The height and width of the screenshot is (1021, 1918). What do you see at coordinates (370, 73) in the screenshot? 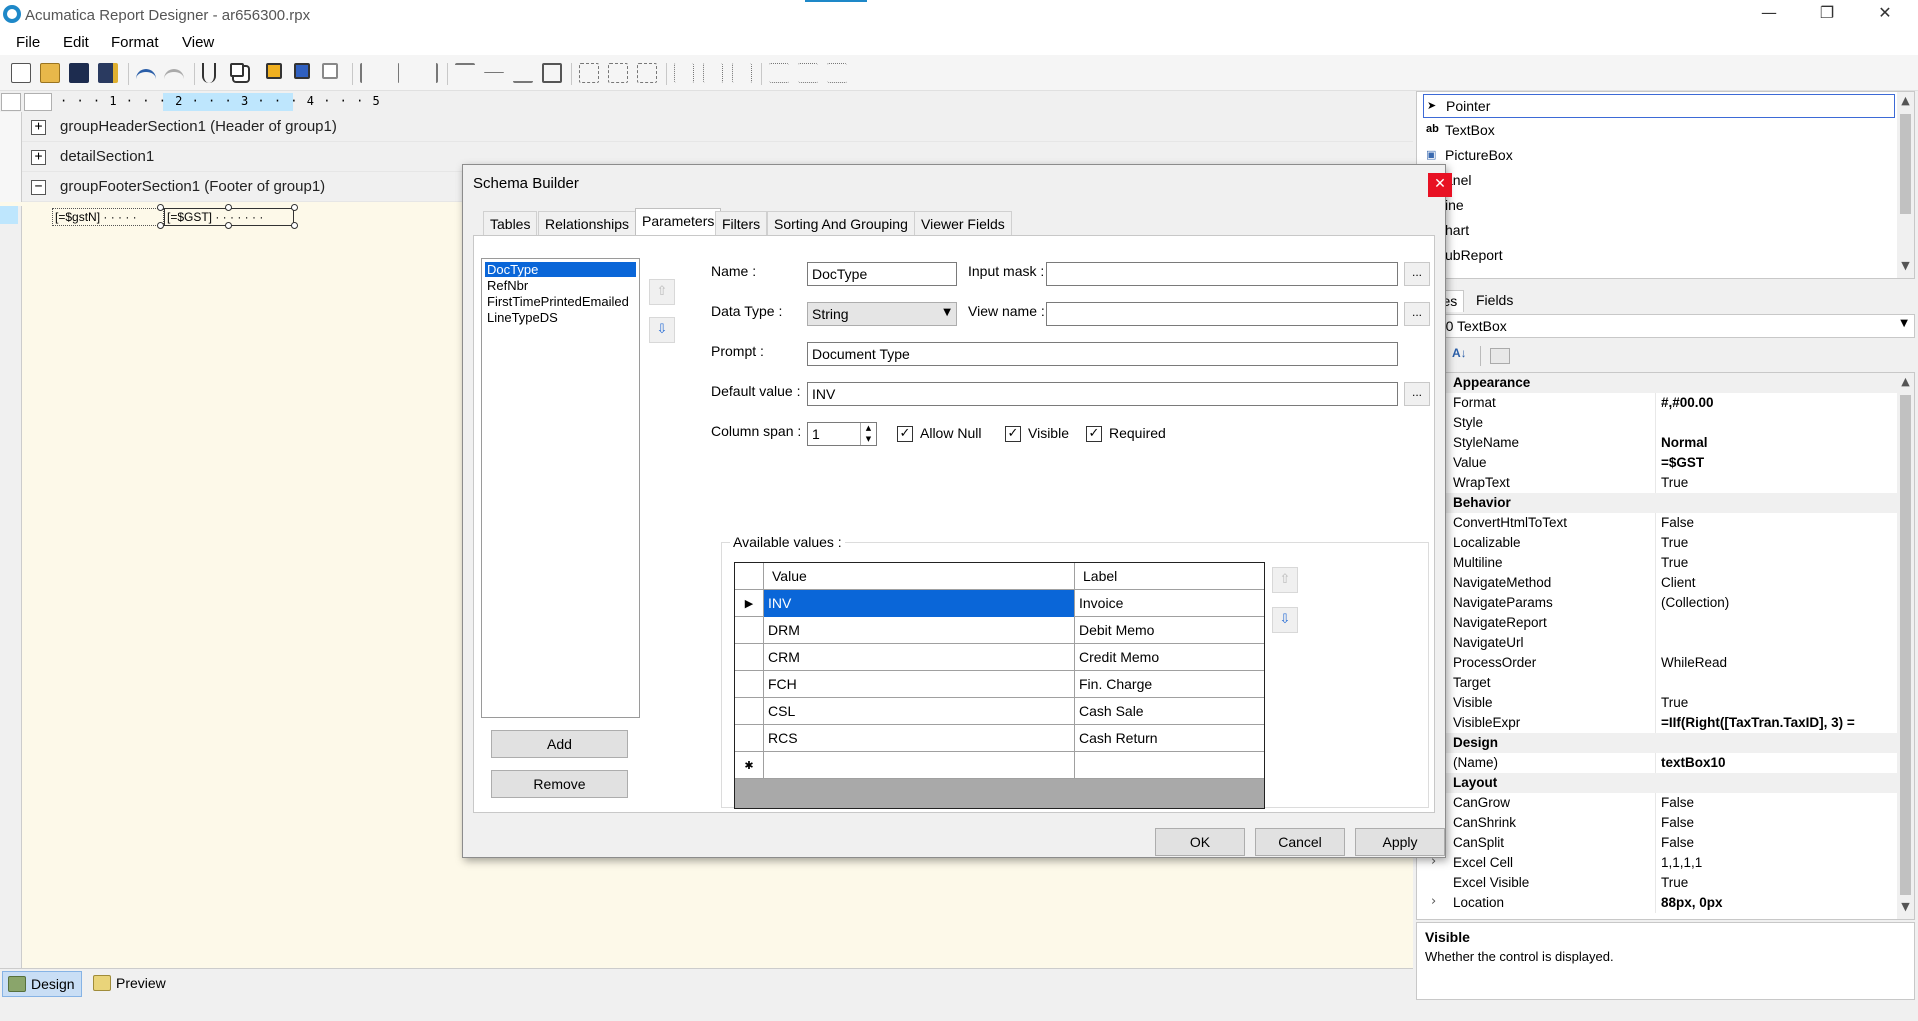
I see `align-left-icon` at bounding box center [370, 73].